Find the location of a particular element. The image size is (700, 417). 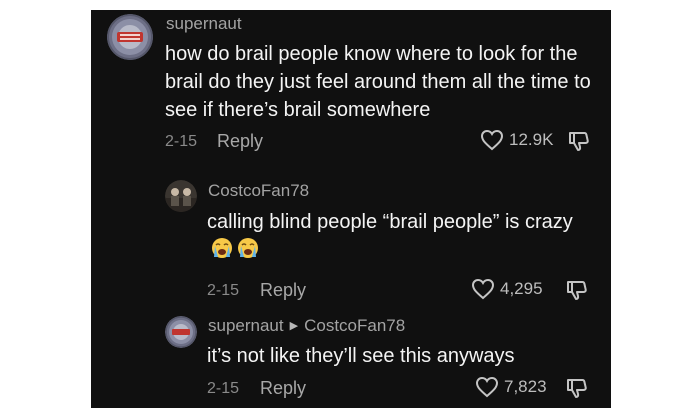

username: CostcoFan78 is located at coordinates (258, 191).